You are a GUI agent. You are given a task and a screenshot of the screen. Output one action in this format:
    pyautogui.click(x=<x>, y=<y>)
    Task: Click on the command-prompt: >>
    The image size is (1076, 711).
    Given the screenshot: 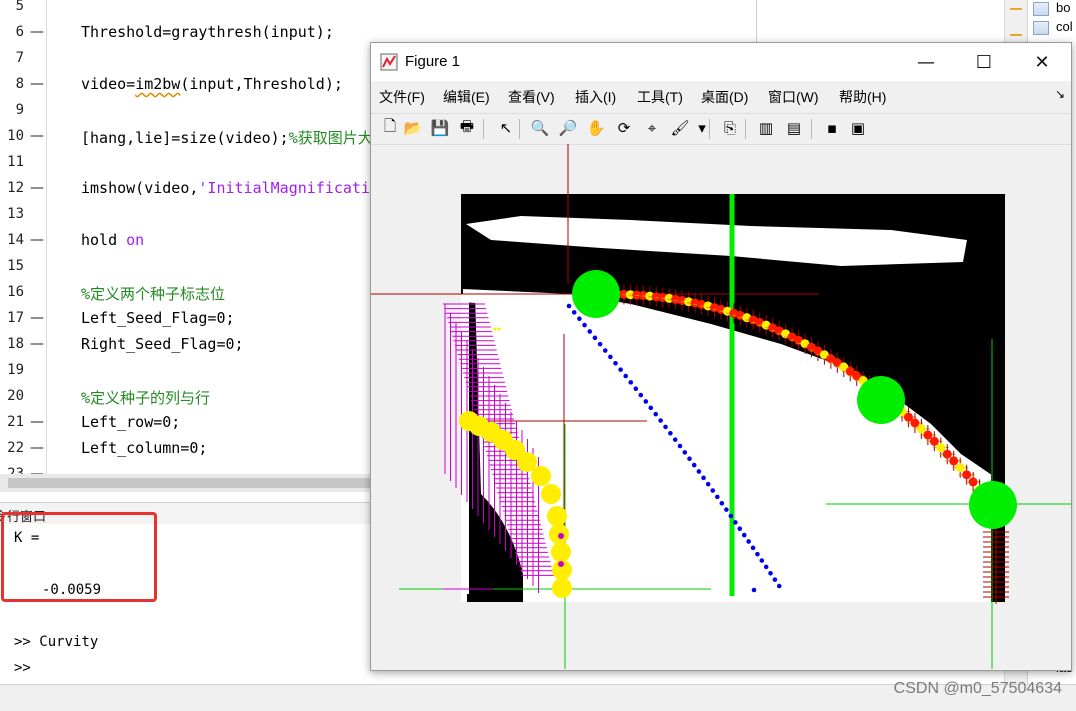 What is the action you would take?
    pyautogui.click(x=22, y=668)
    